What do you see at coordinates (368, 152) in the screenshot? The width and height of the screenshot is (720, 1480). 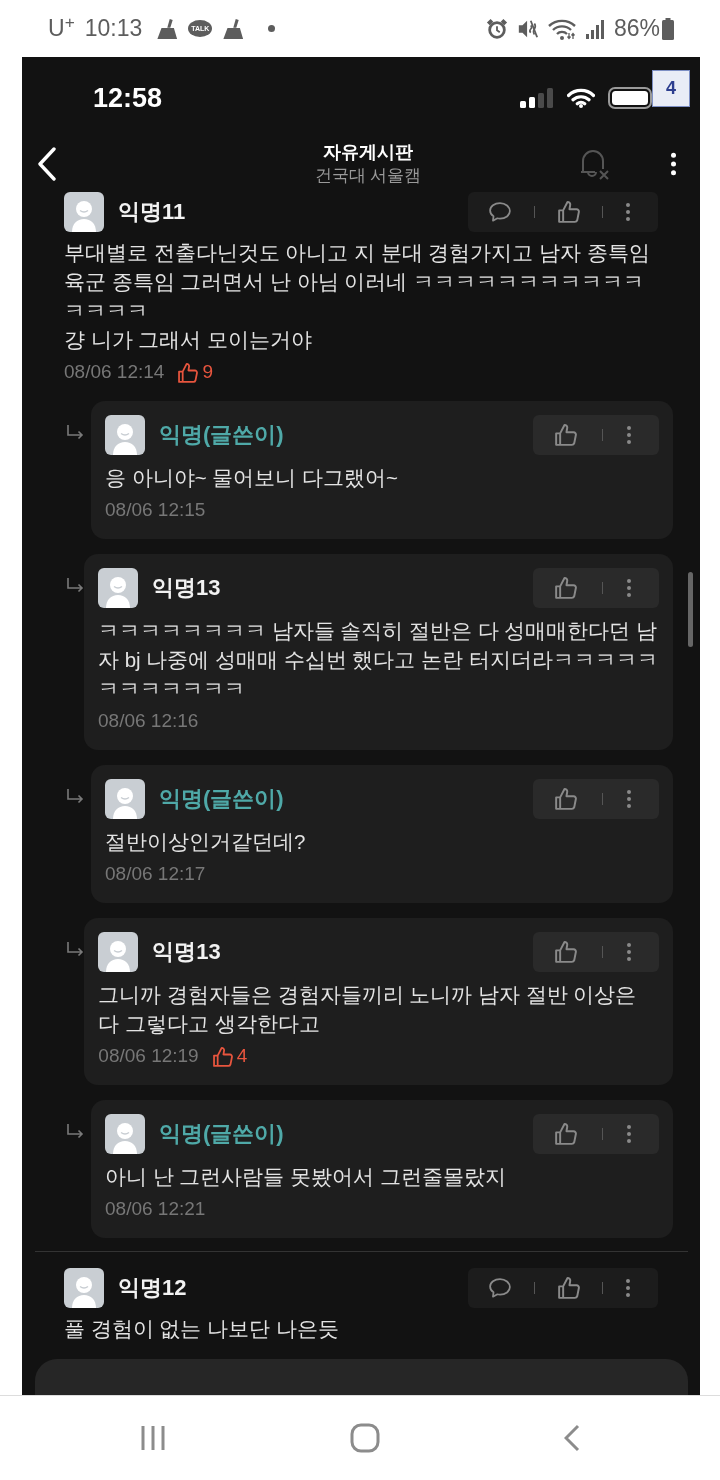 I see `board-title: 자유게시판` at bounding box center [368, 152].